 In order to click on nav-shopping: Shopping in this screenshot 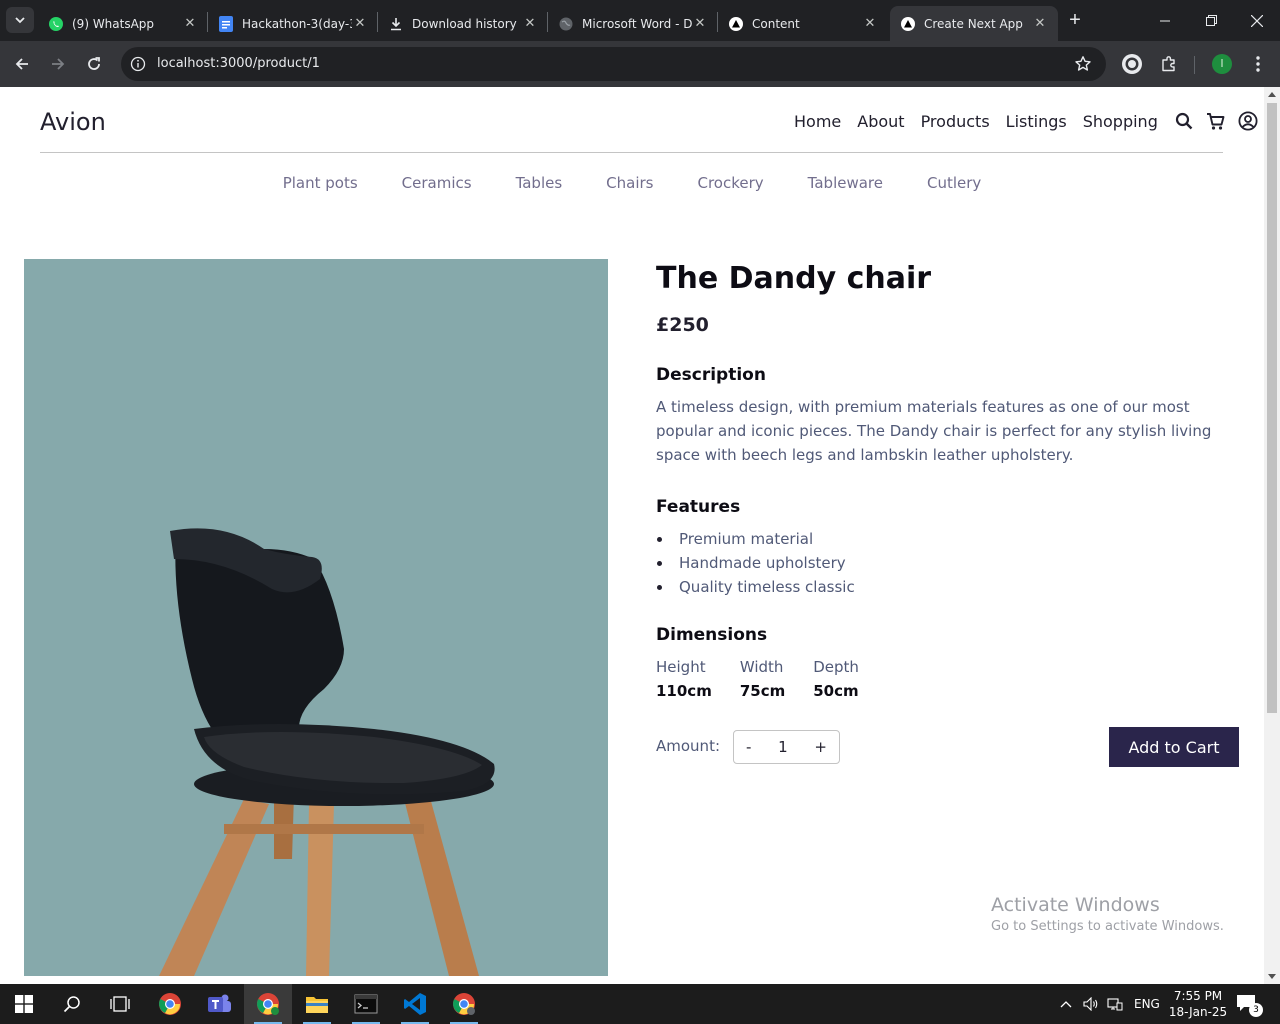, I will do `click(1120, 121)`.